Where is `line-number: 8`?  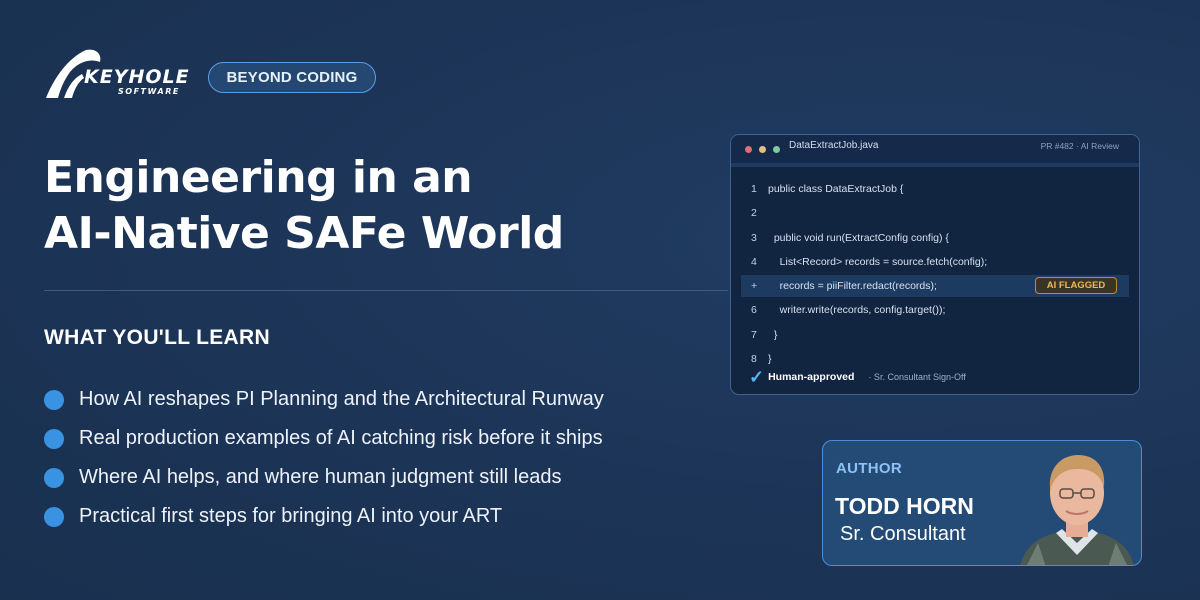 line-number: 8 is located at coordinates (754, 359).